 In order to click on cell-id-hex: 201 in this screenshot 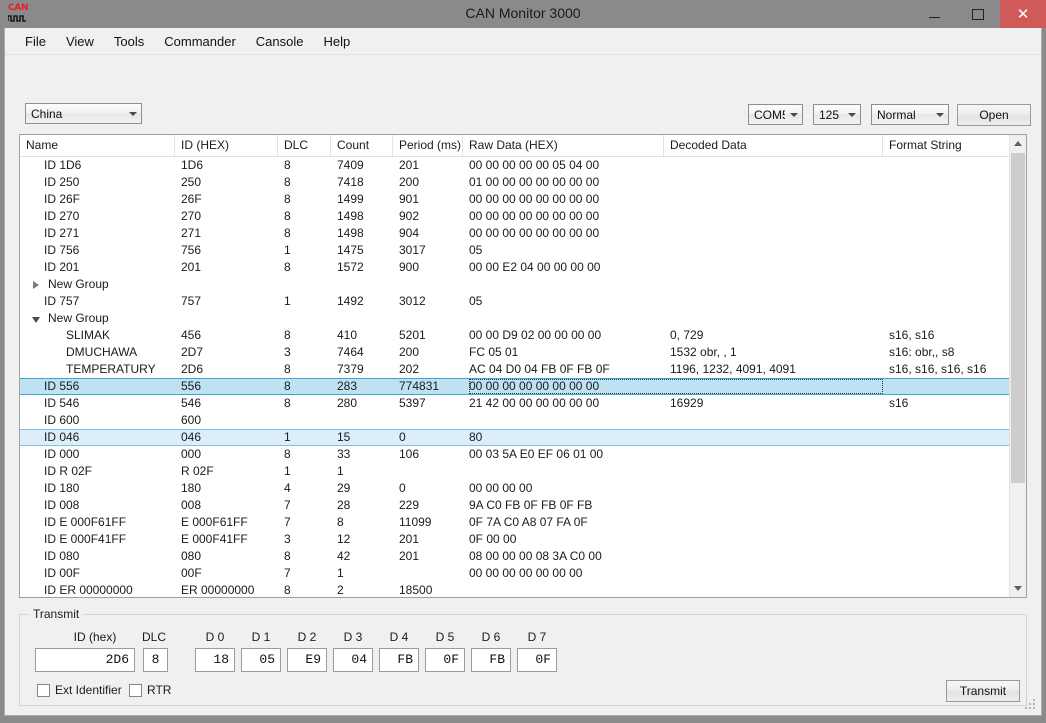, I will do `click(191, 267)`.